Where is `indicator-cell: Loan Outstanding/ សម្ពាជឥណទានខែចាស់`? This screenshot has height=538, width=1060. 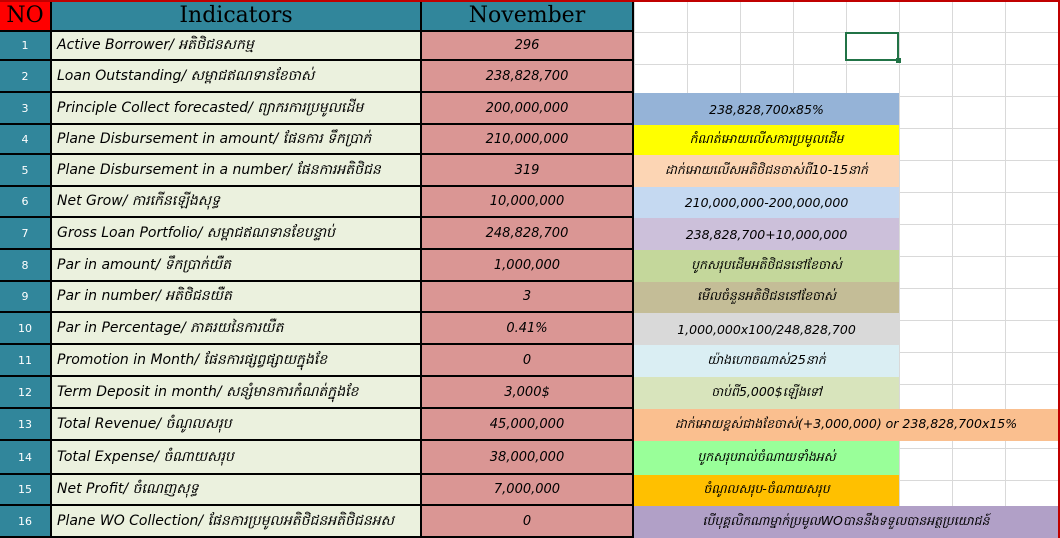
indicator-cell: Loan Outstanding/ សម្ពាជឥណទានខែចាស់ is located at coordinates (237, 77).